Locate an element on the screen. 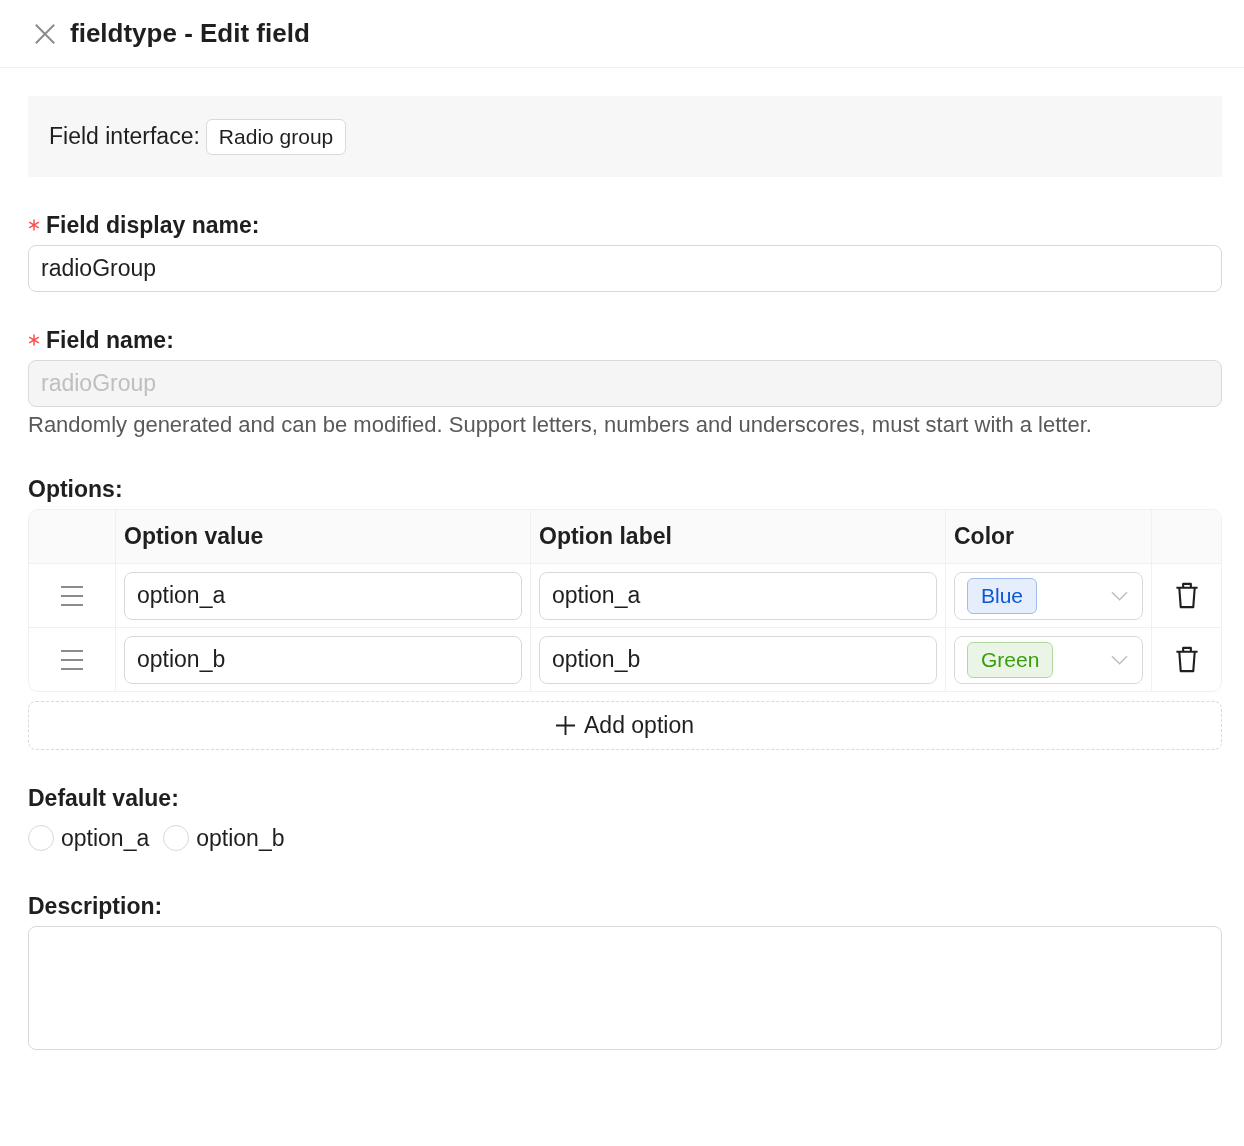  dialog-title: fieldtype - Edit field is located at coordinates (190, 33).